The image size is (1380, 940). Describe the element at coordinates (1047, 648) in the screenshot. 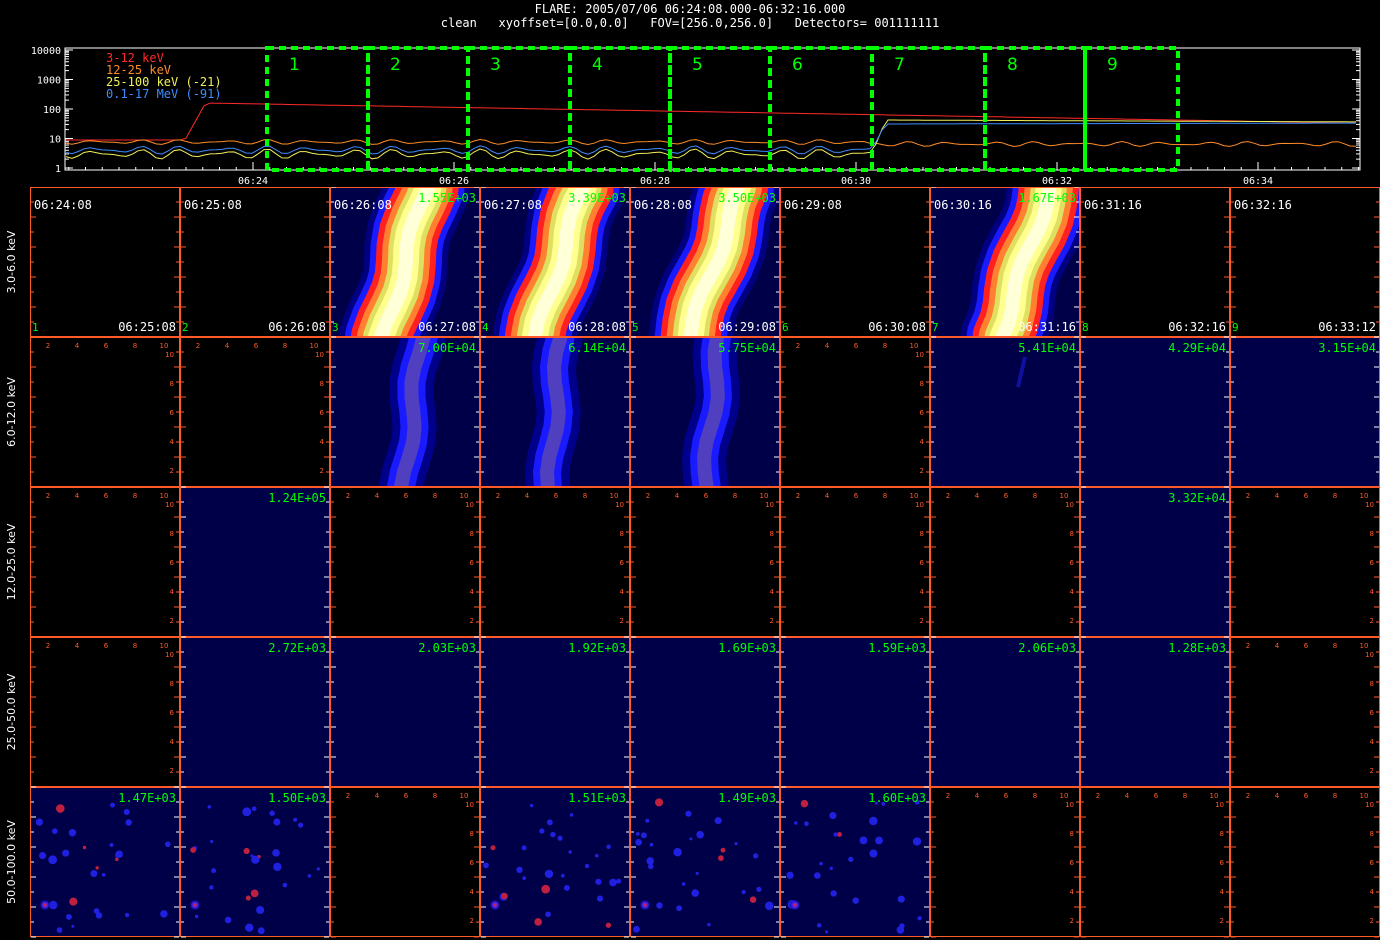

I see `max-value-label: 2.06E+03` at that location.